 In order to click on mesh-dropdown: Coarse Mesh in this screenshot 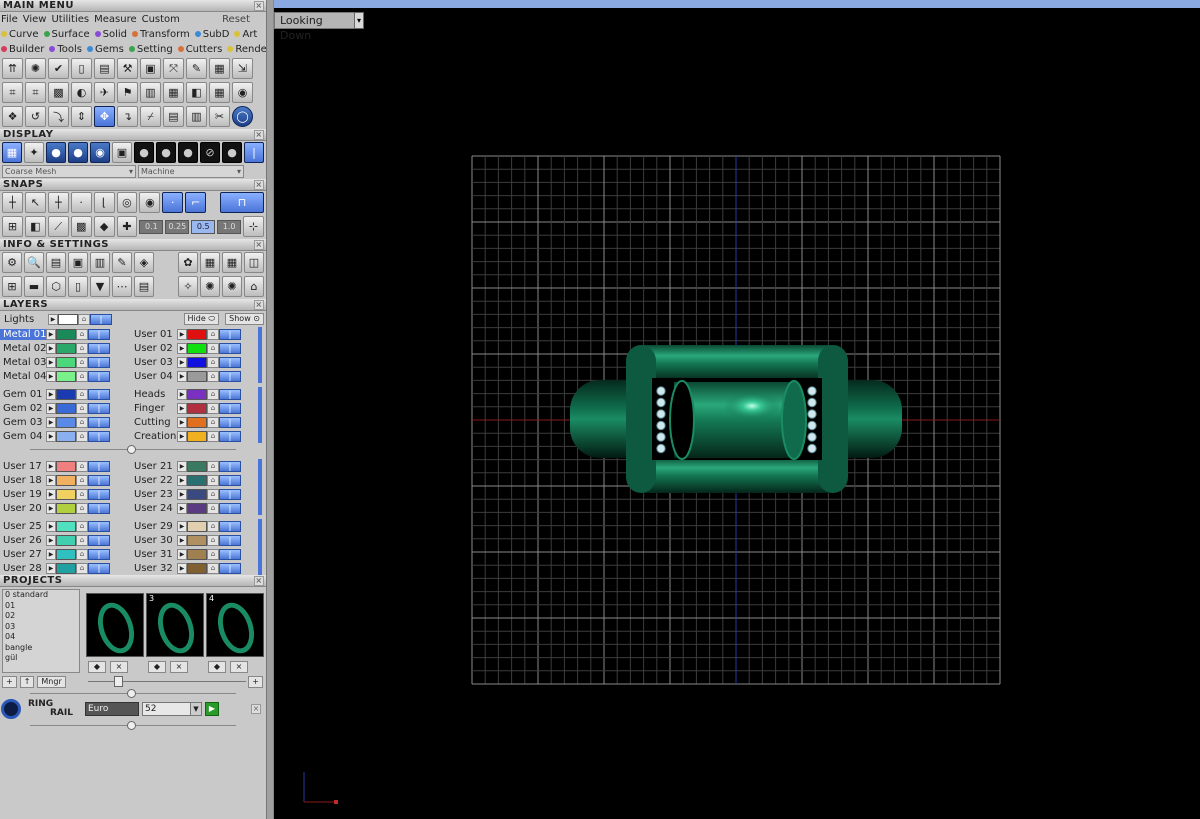, I will do `click(69, 171)`.